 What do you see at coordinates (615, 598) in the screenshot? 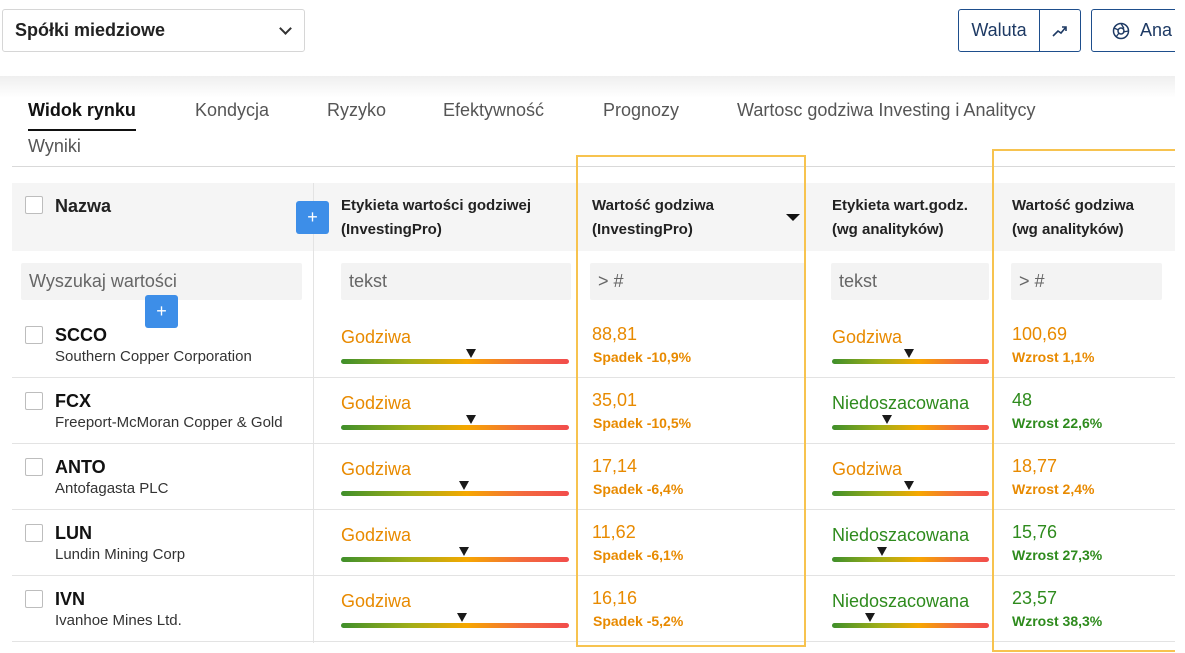
I see `row-fv-pro-value: 16,16` at bounding box center [615, 598].